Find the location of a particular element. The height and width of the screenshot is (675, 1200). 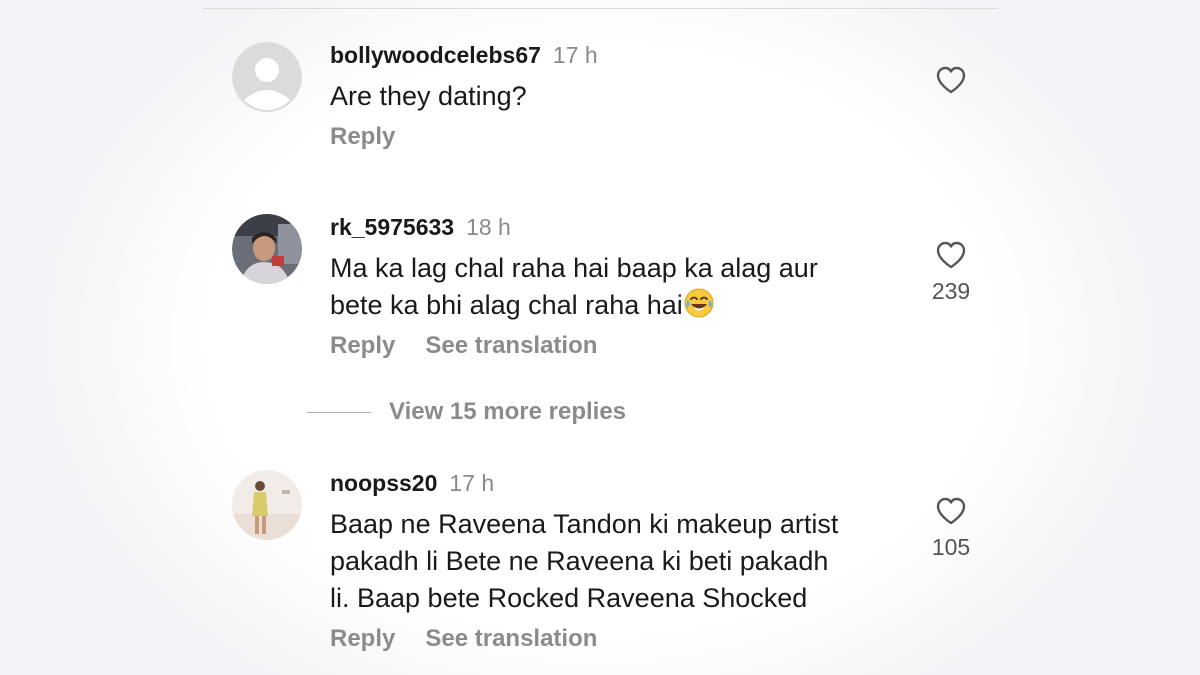

laughing-tears-emoji-icon is located at coordinates (699, 303).